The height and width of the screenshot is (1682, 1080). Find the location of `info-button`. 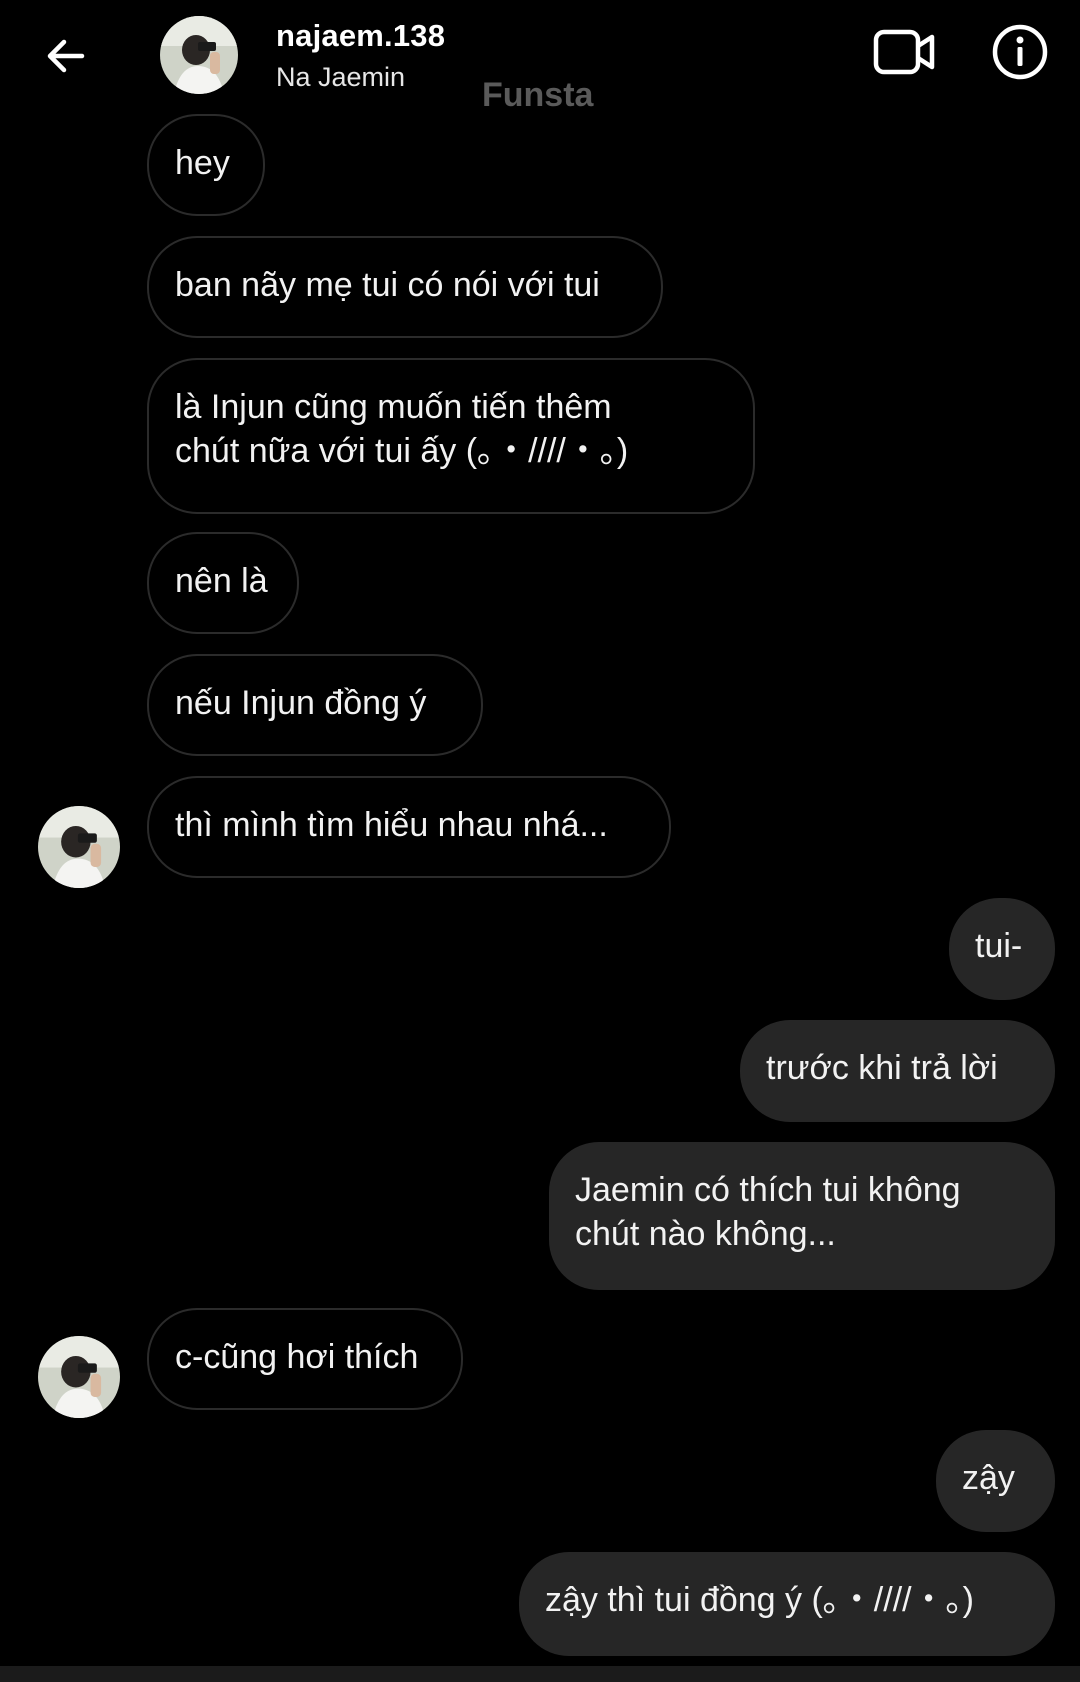

info-button is located at coordinates (1020, 52).